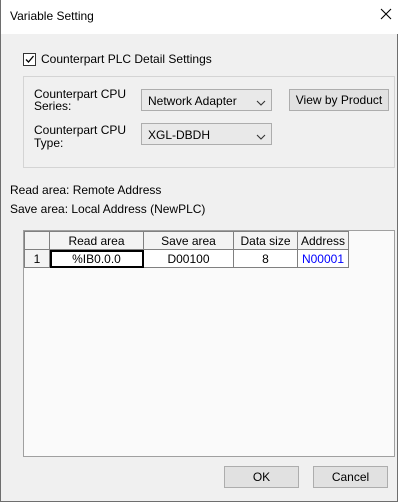 The height and width of the screenshot is (503, 399). I want to click on header-save-area: Save area, so click(188, 240).